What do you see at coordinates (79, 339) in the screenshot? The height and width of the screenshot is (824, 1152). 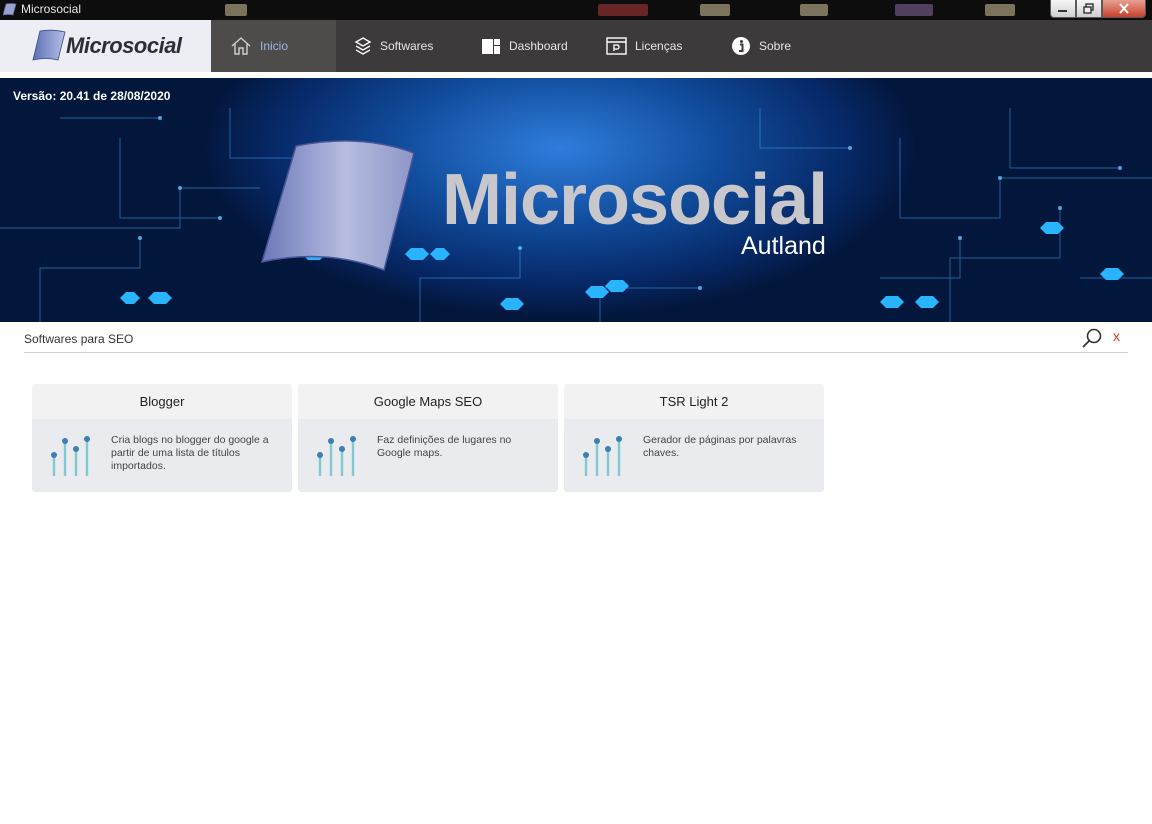 I see `category-title: Softwares para SEO` at bounding box center [79, 339].